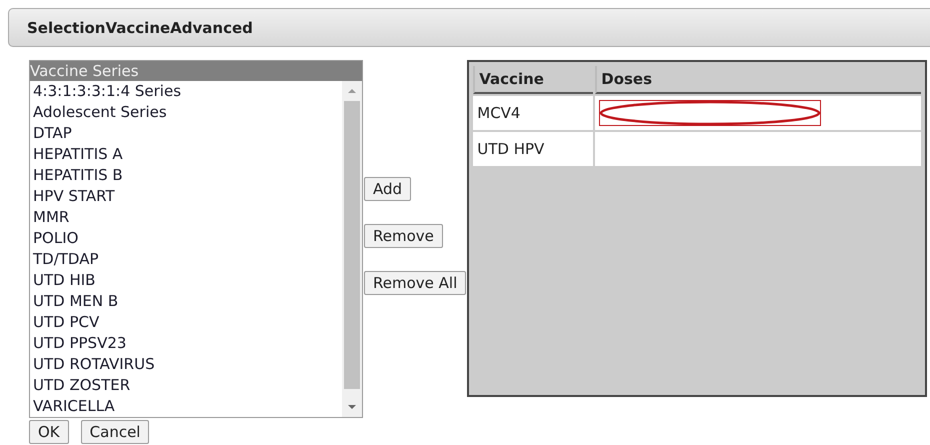 The height and width of the screenshot is (445, 930). I want to click on move-button: Remove, so click(403, 236).